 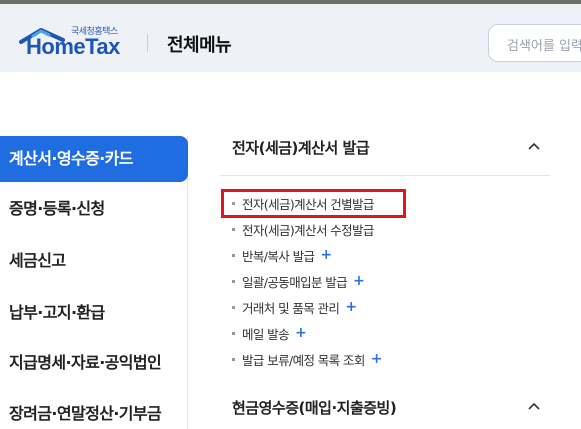 I want to click on menu-item-label: 메일 발송, so click(x=266, y=334).